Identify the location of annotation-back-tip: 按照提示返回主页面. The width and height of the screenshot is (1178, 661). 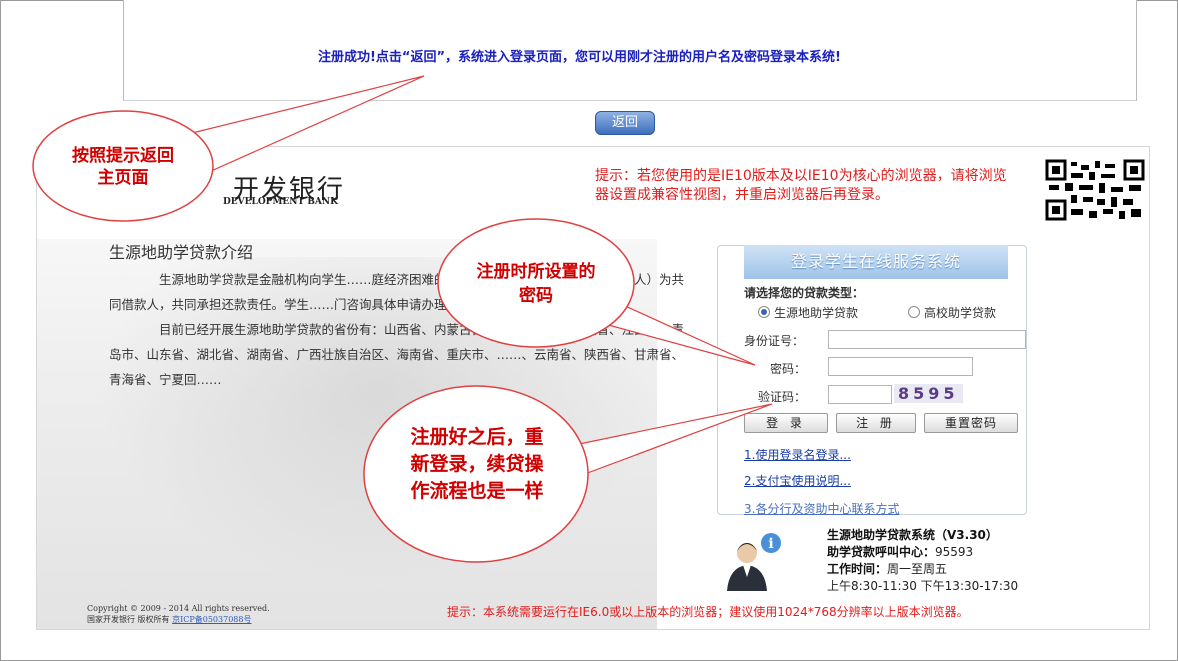
(123, 167).